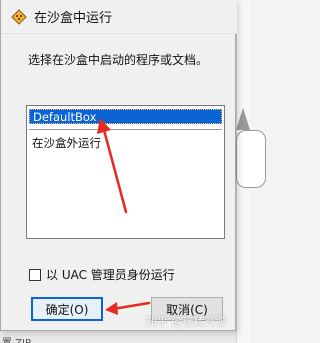 The image size is (320, 343). Describe the element at coordinates (16, 338) in the screenshot. I see `background-partial-text: 置 ZIP` at that location.